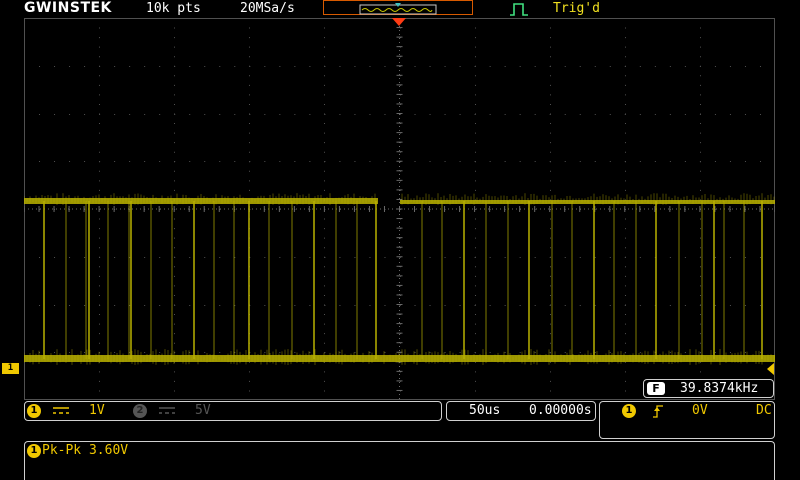  Describe the element at coordinates (519, 9) in the screenshot. I see `trigger-pulse-icon` at that location.